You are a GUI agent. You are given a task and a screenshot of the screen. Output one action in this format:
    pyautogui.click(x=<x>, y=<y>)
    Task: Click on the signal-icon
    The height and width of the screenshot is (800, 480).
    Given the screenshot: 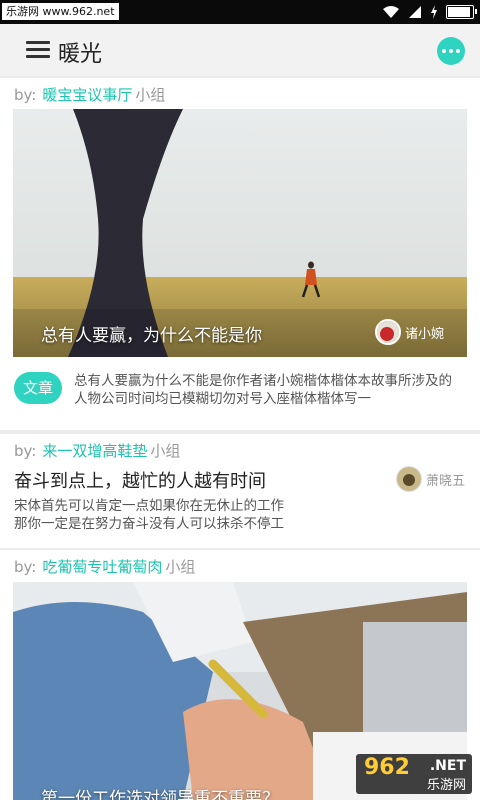 What is the action you would take?
    pyautogui.click(x=415, y=12)
    